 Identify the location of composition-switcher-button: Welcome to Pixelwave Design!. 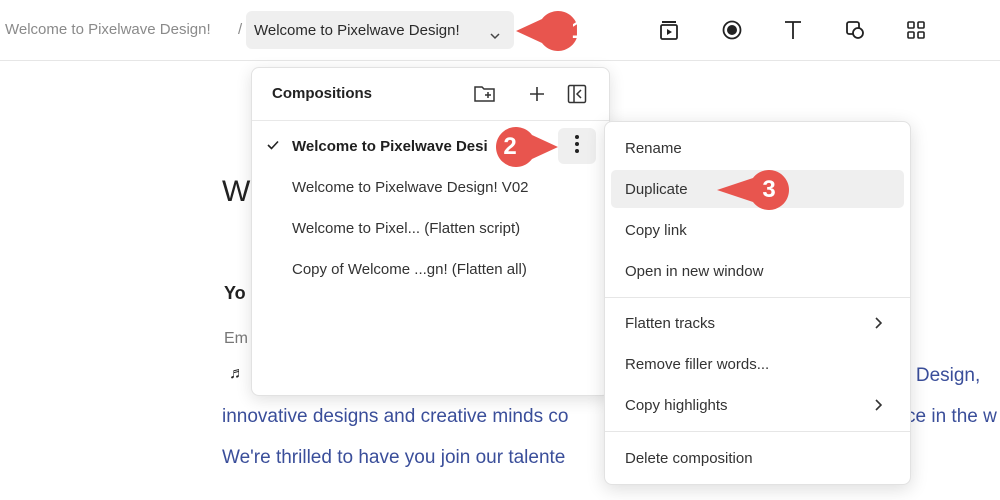
(380, 30).